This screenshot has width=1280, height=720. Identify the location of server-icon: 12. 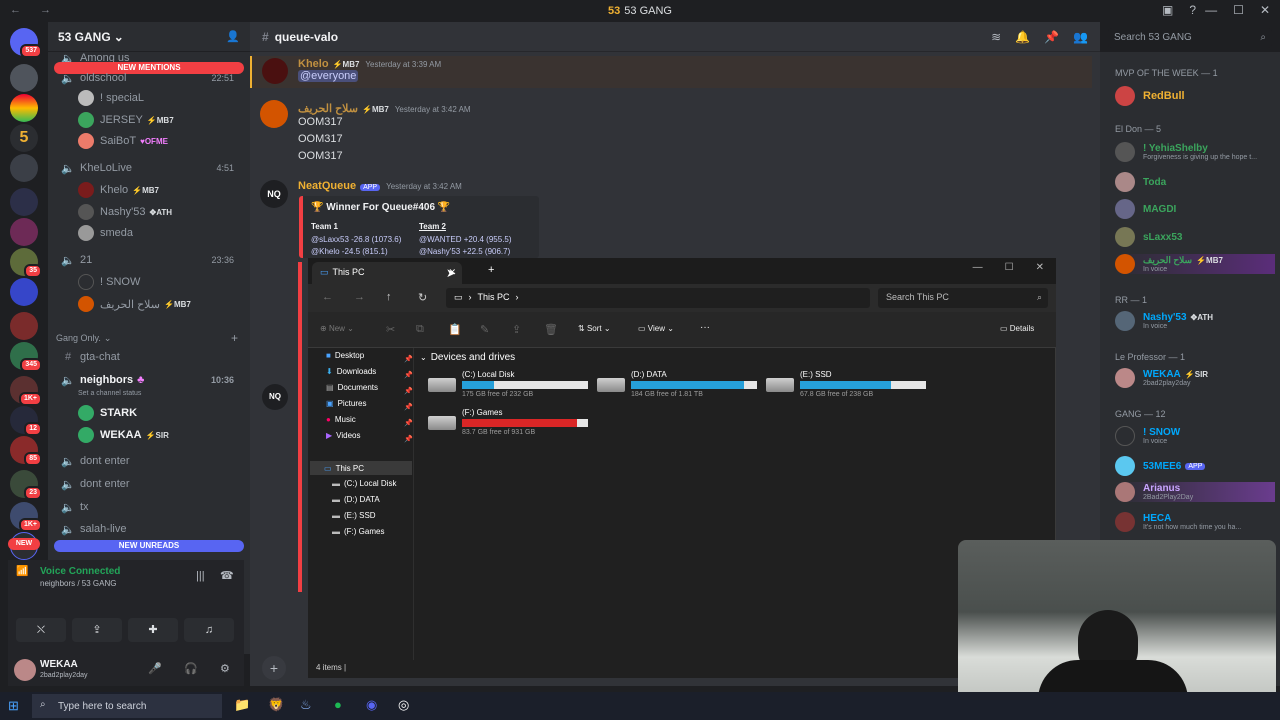
(26, 421).